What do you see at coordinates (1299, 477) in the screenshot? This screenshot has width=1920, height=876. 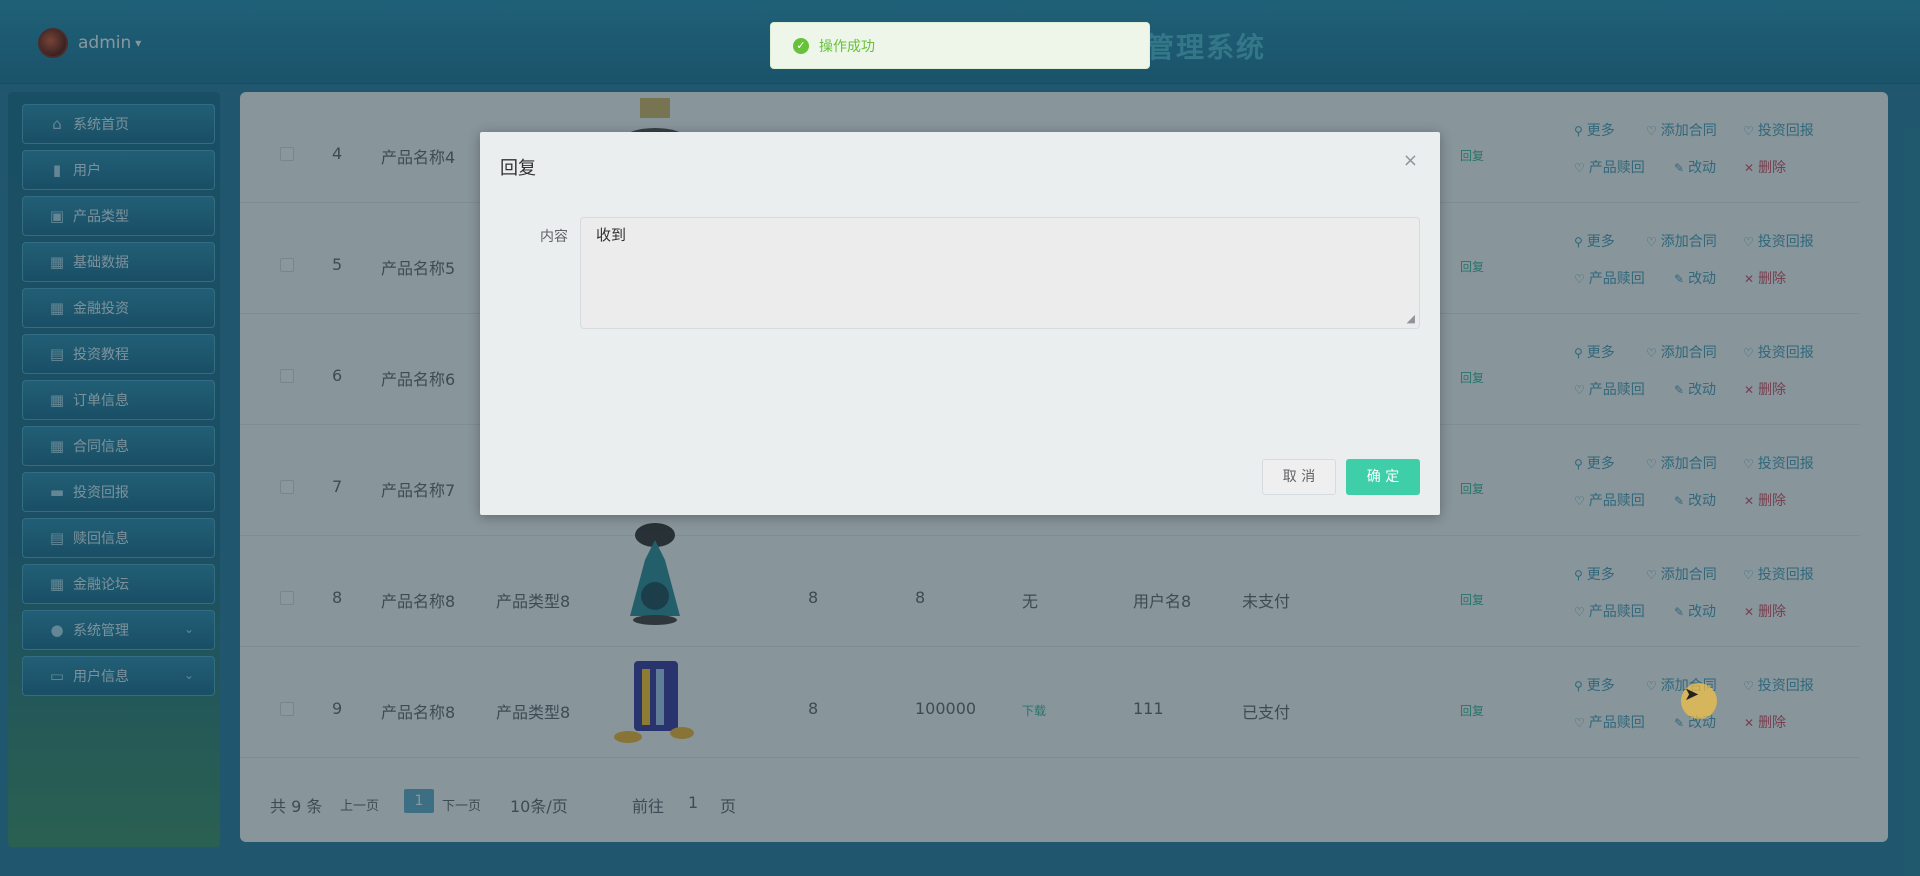 I see `cancel-button: 取 消` at bounding box center [1299, 477].